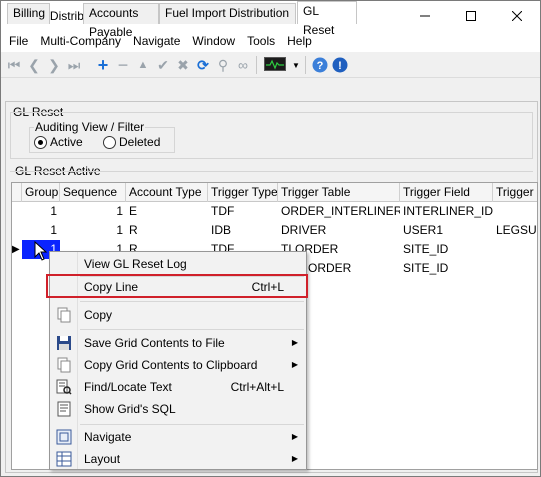 Image resolution: width=541 pixels, height=477 pixels. What do you see at coordinates (171, 365) in the screenshot?
I see `menu-item-label: Copy Grid Contents to Clipboard` at bounding box center [171, 365].